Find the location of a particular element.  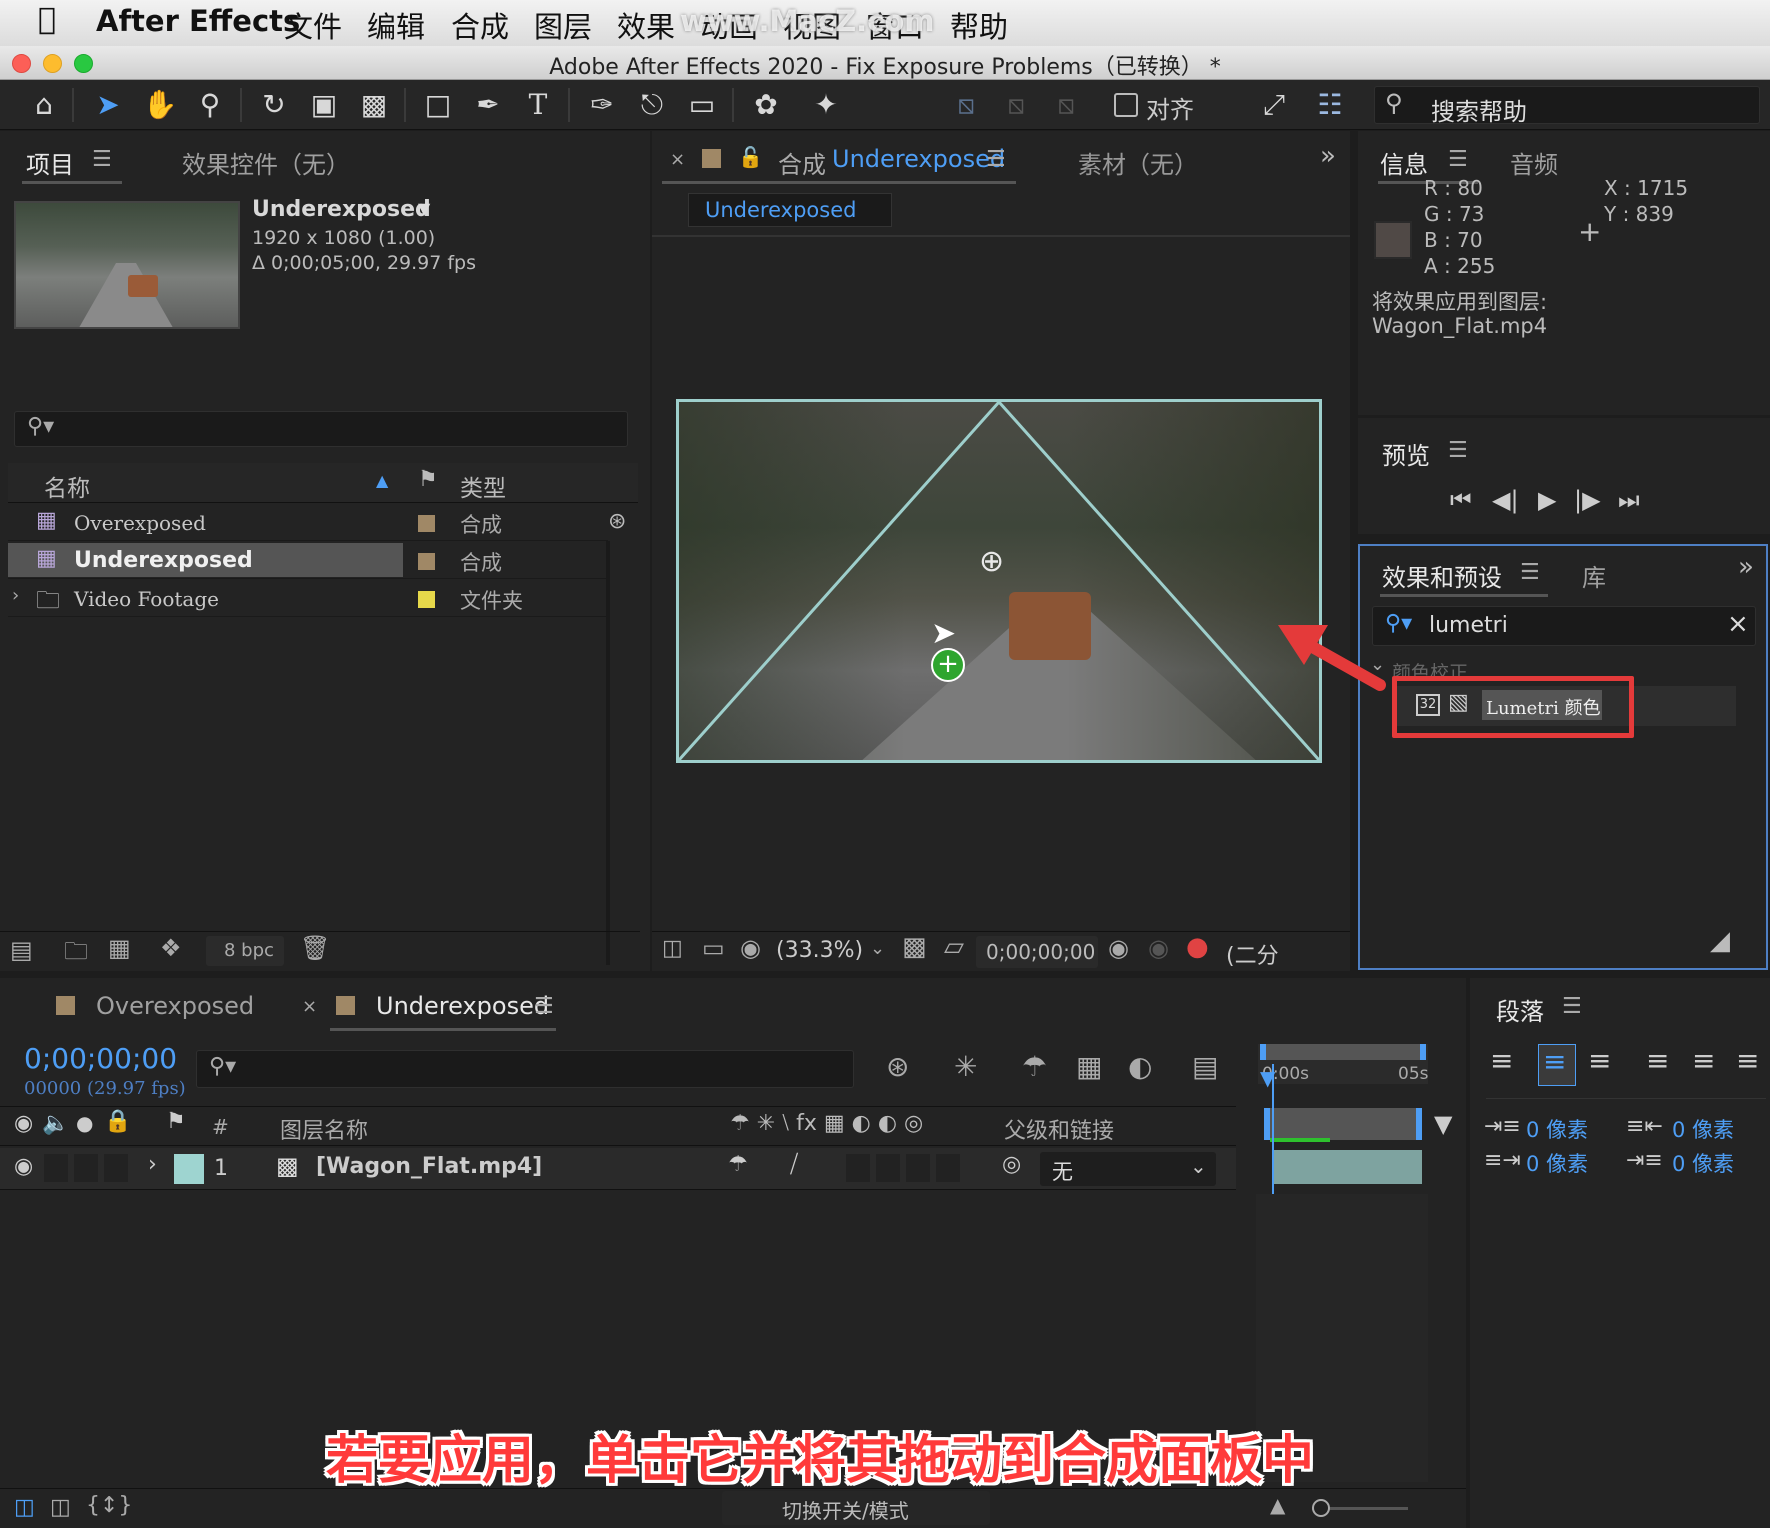

layer-duration-bar is located at coordinates (1343, 1124).